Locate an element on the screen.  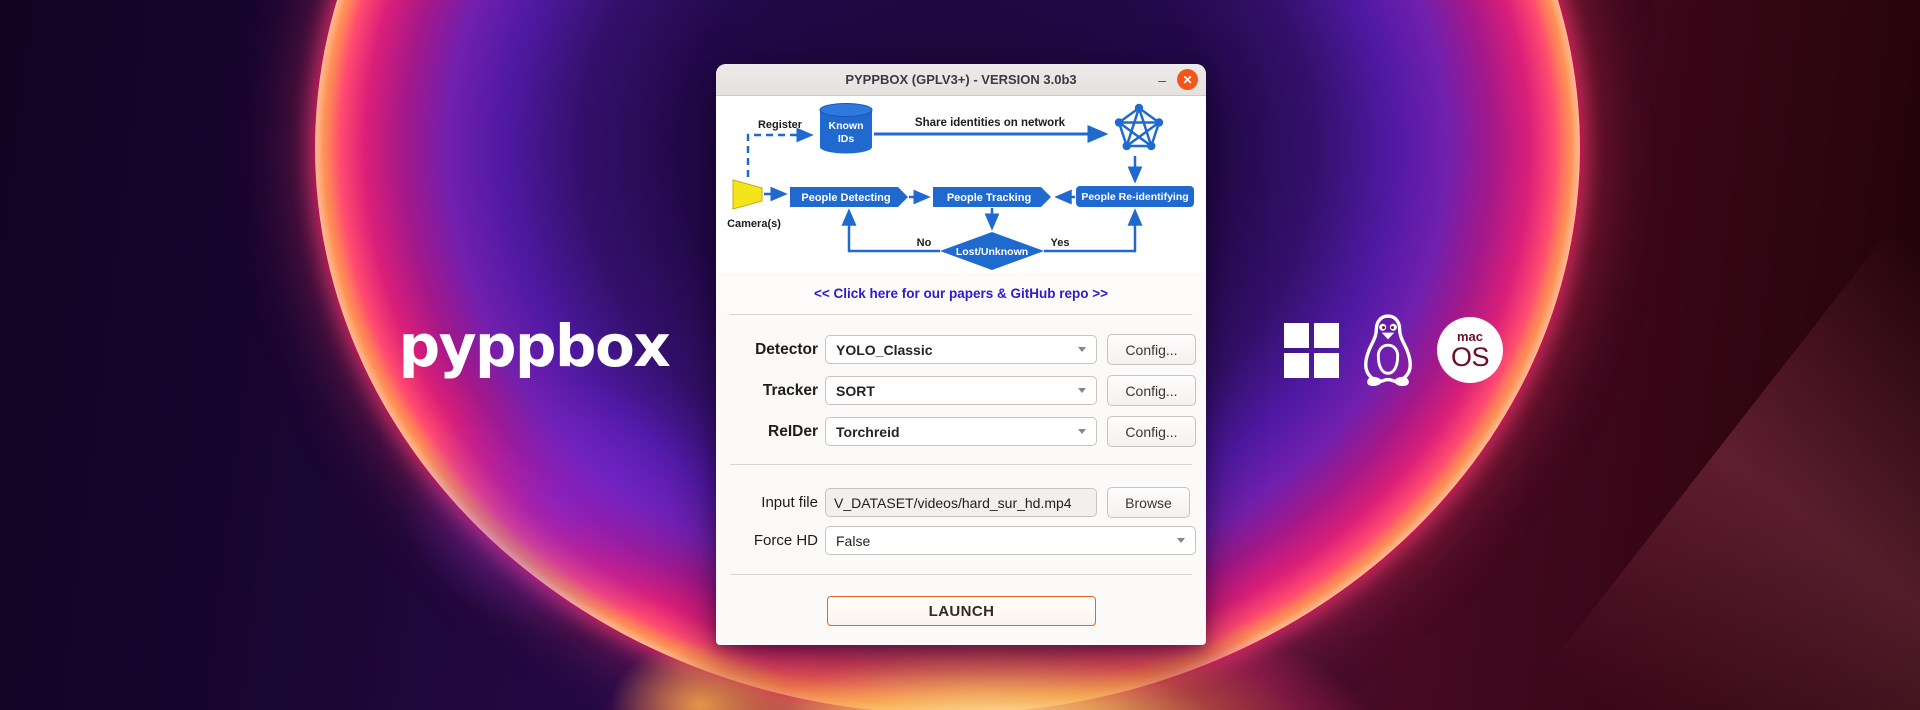
people-reidentifying-label: People Re-identifying is located at coordinates (1134, 197).